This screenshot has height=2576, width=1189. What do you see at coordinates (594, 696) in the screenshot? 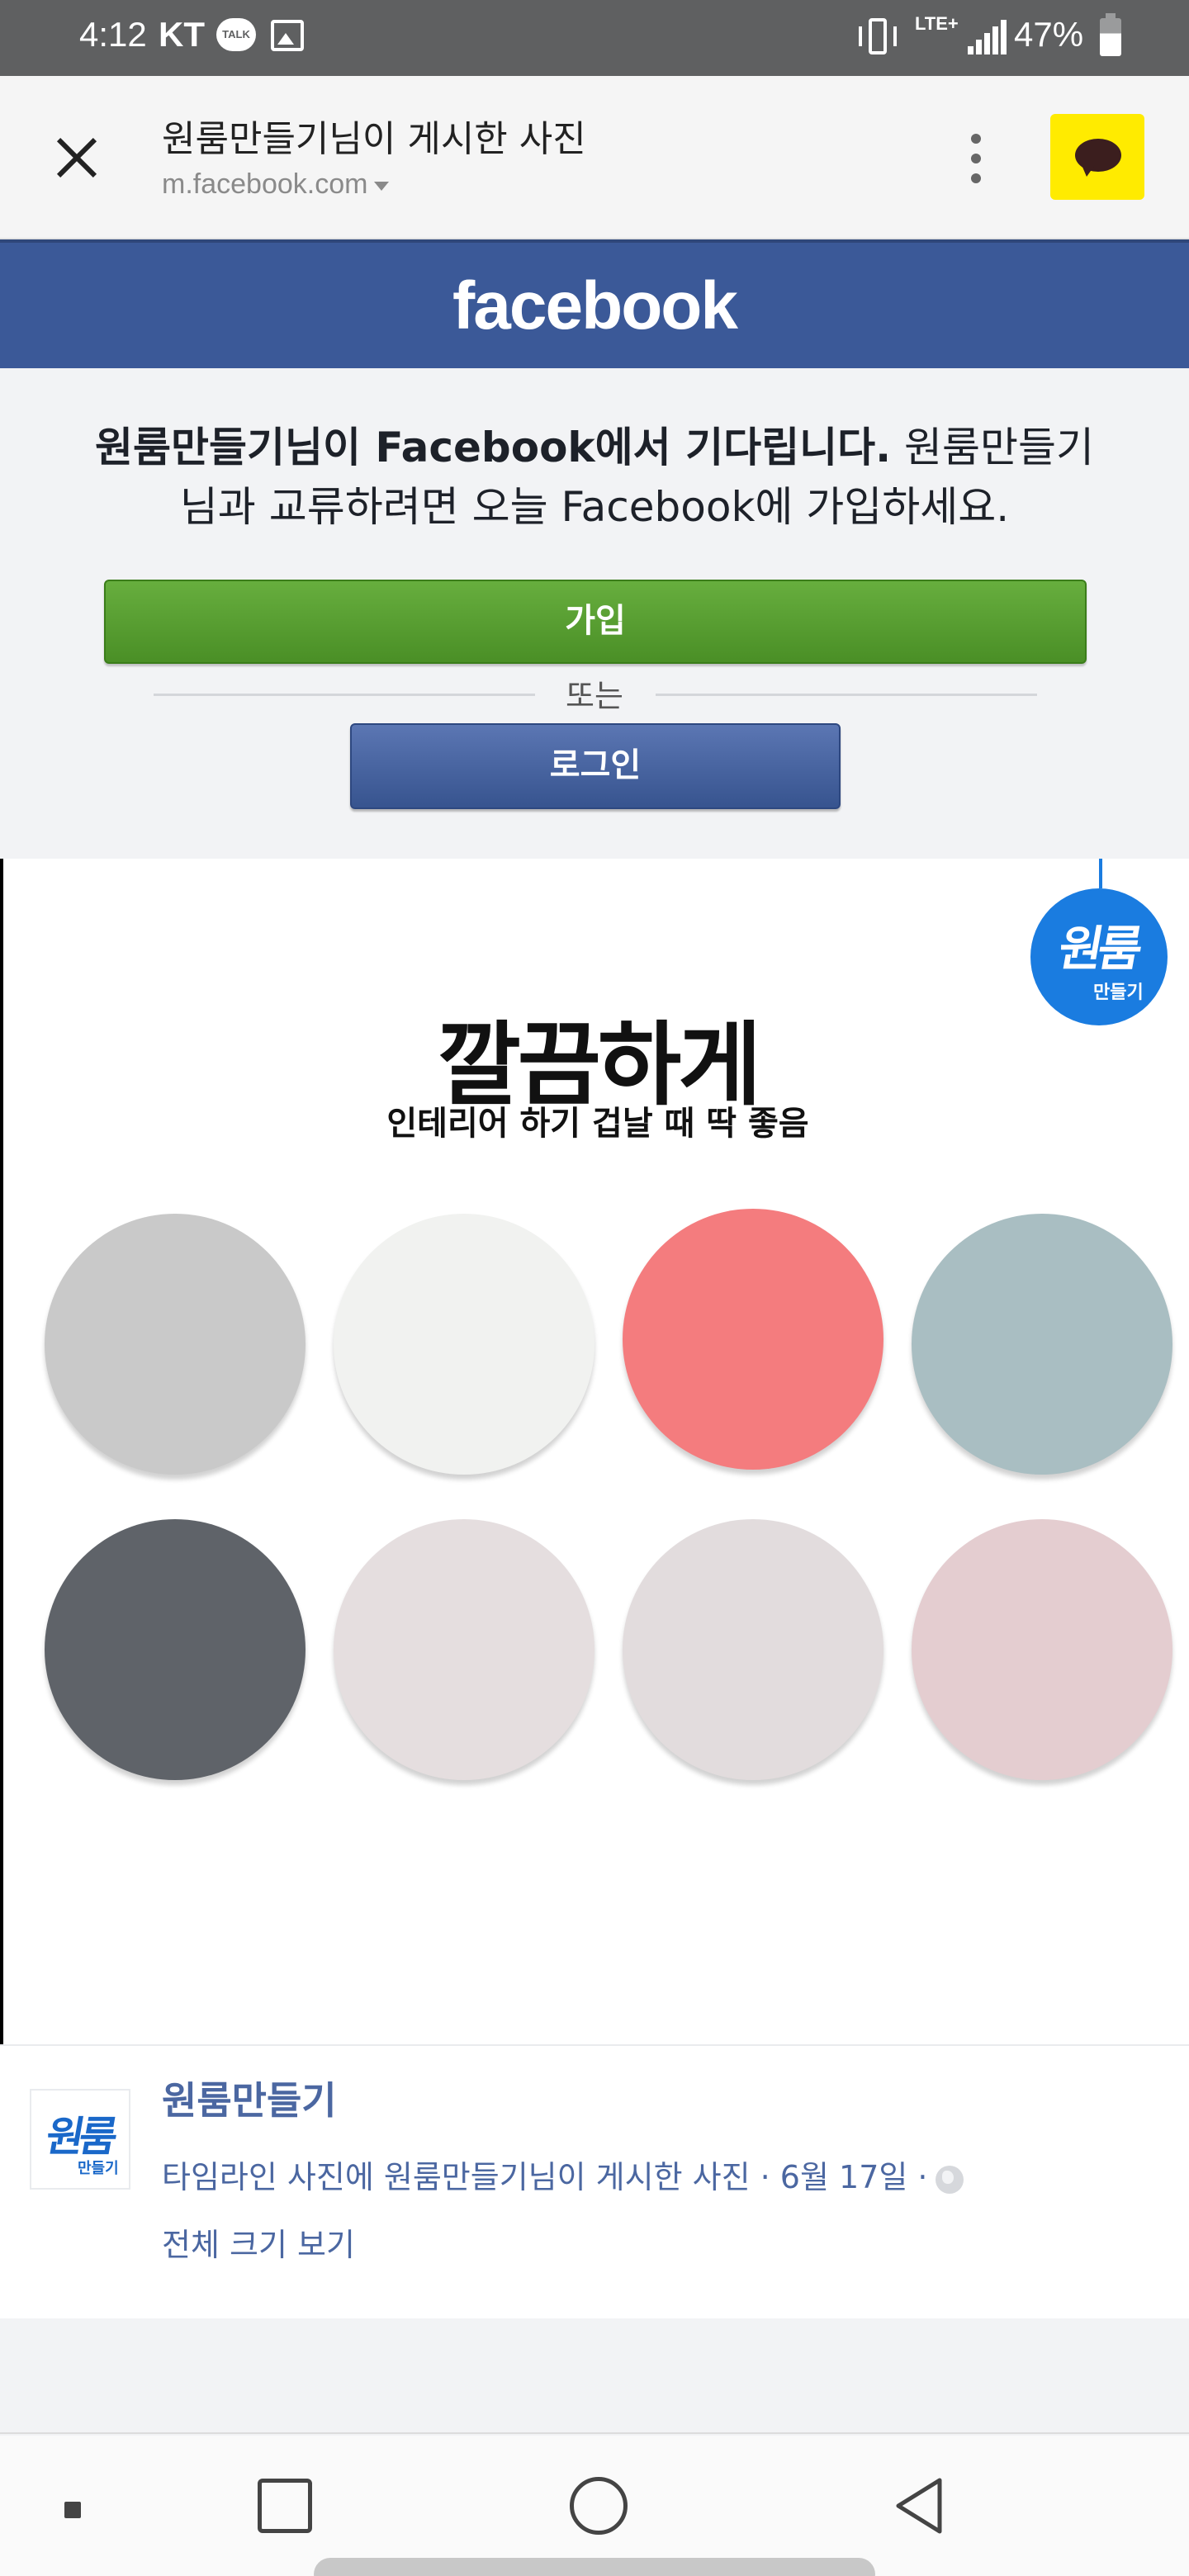
I see `or-label: 또는` at bounding box center [594, 696].